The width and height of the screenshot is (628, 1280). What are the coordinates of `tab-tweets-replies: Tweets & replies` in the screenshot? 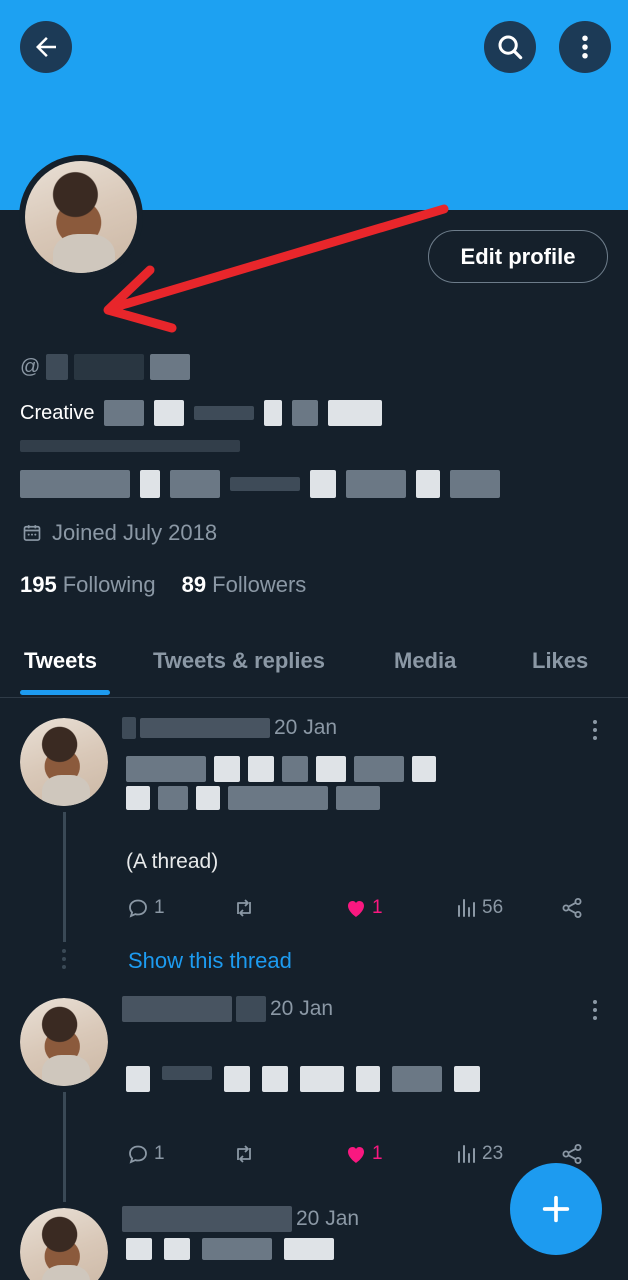 It's located at (239, 661).